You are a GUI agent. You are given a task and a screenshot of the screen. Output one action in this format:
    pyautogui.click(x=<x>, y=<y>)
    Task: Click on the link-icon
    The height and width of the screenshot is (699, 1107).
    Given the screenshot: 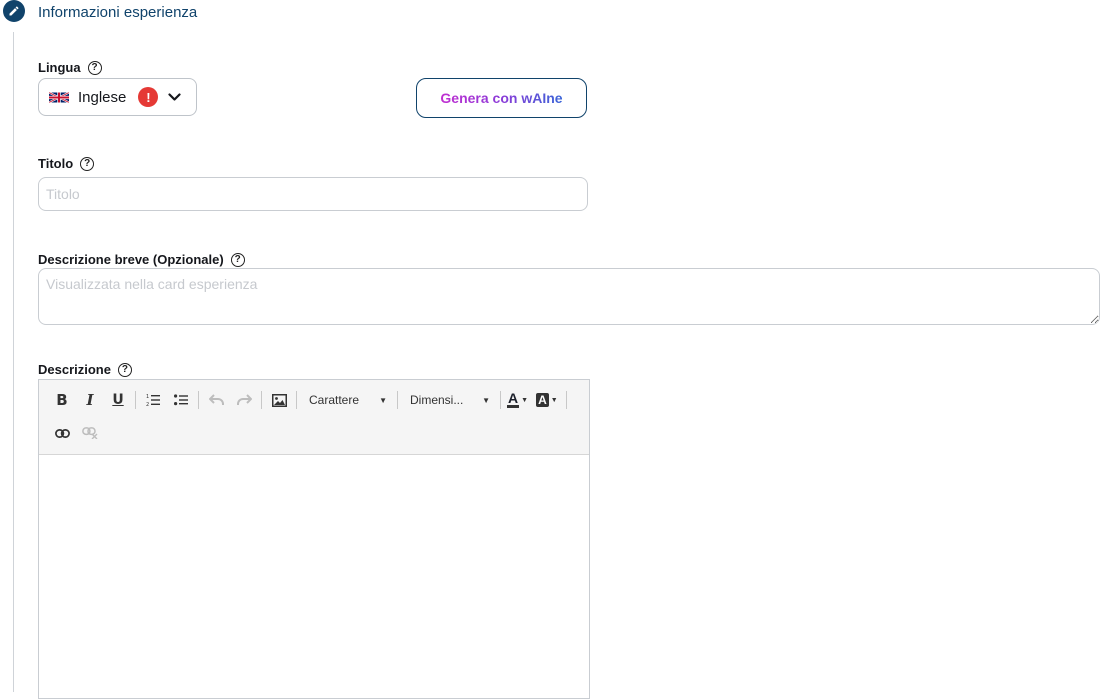 What is the action you would take?
    pyautogui.click(x=62, y=433)
    